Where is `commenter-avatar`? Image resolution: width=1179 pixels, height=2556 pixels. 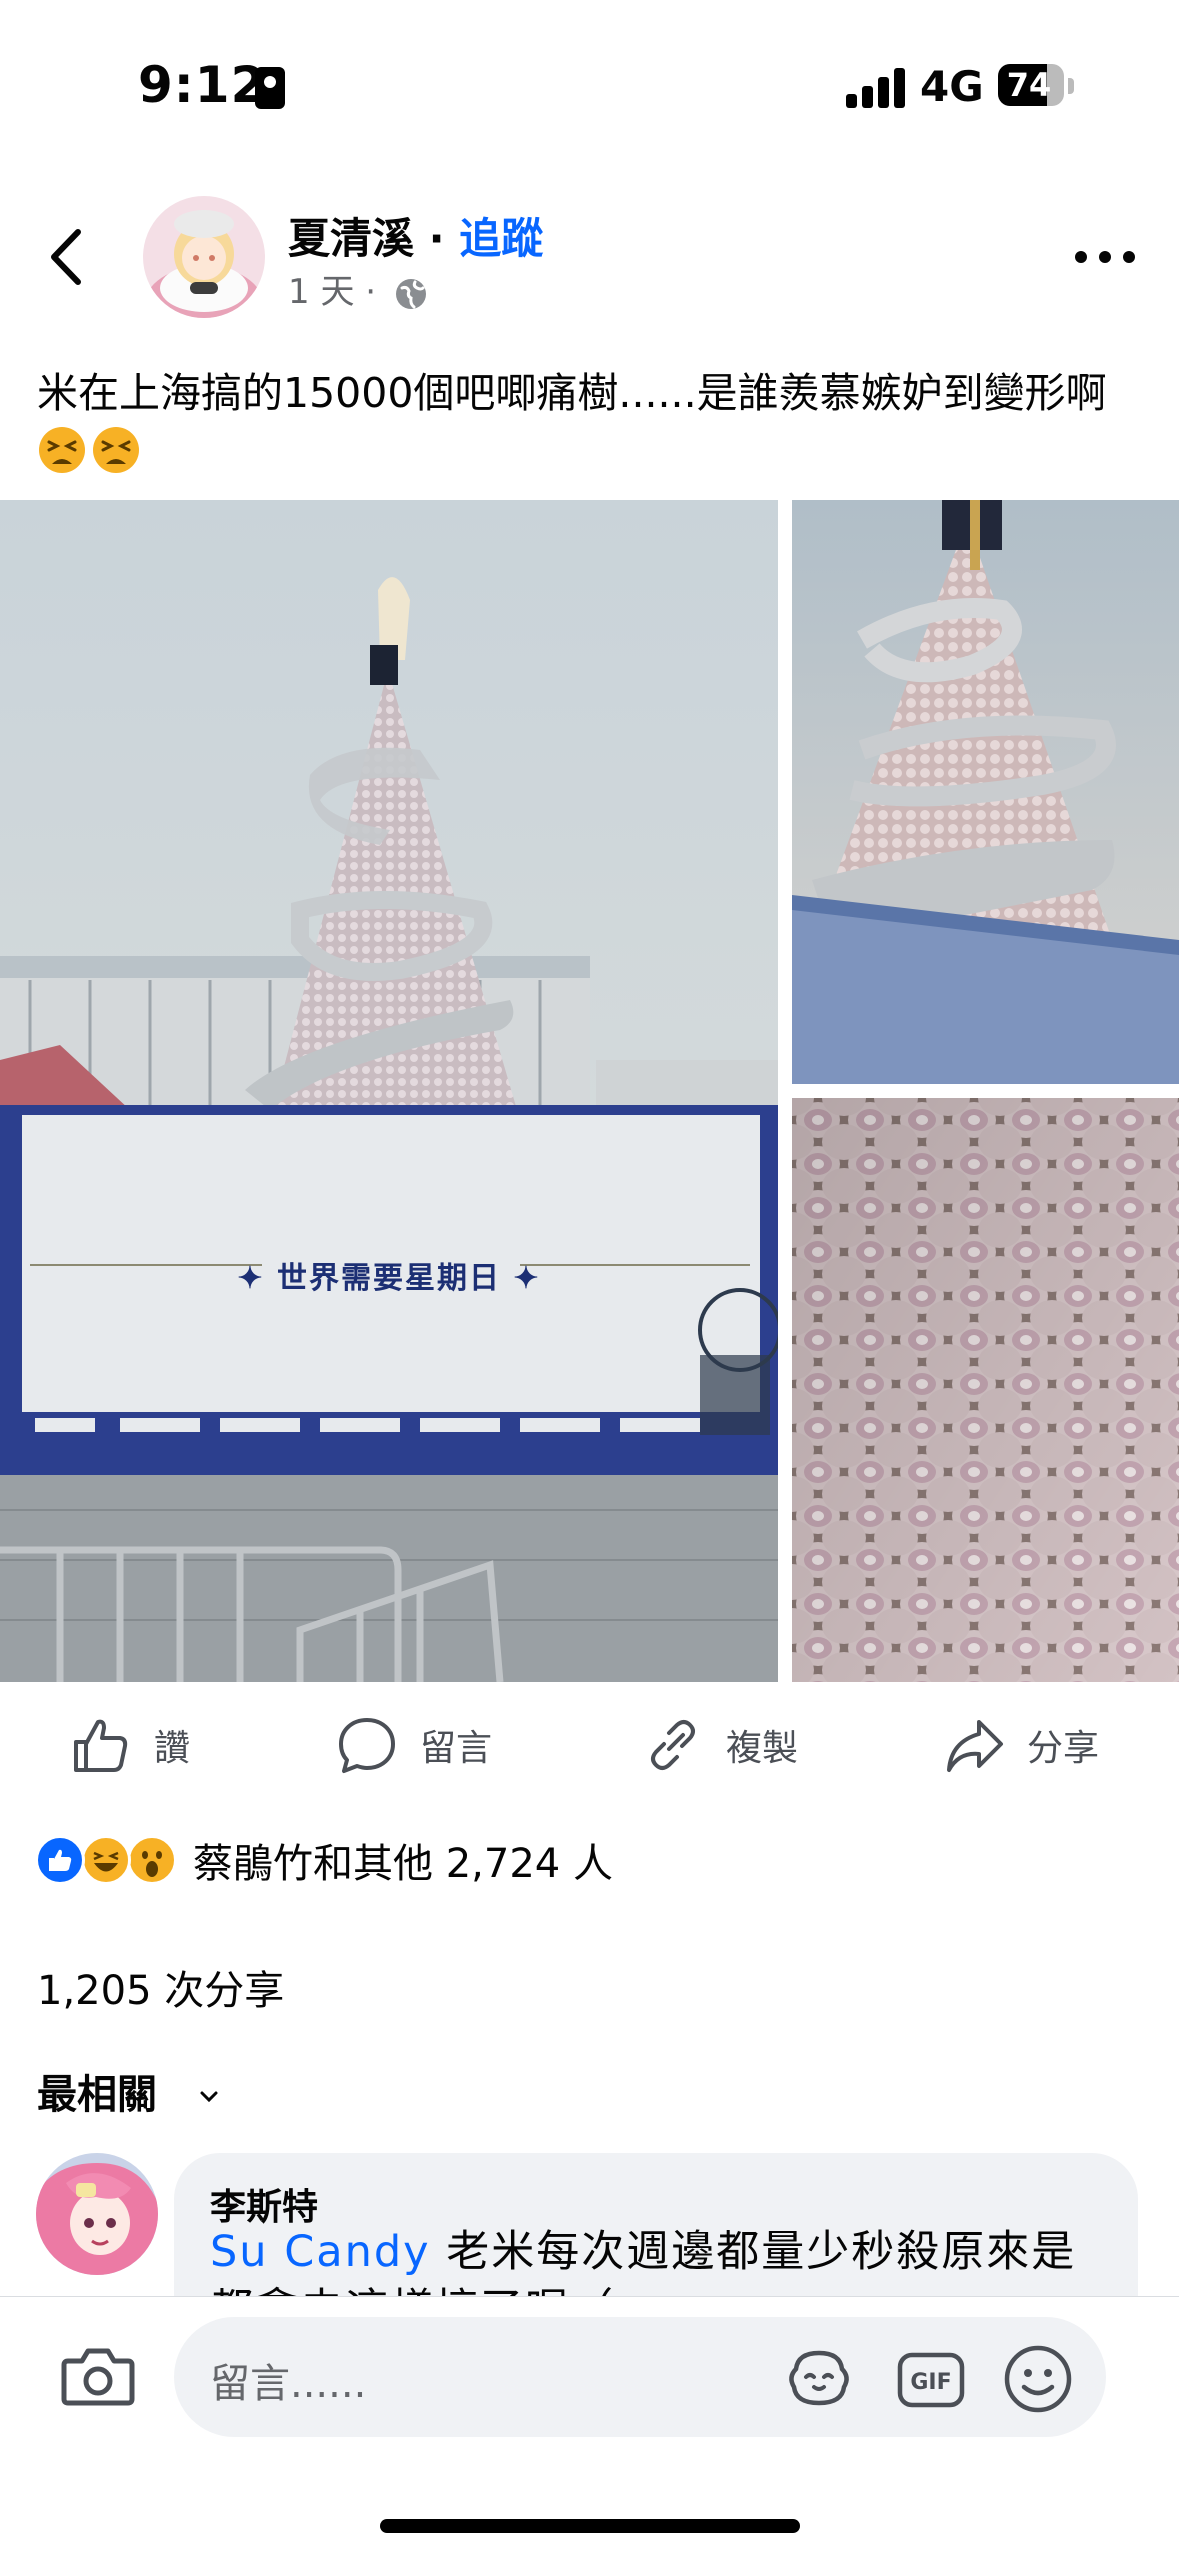
commenter-avatar is located at coordinates (97, 2214).